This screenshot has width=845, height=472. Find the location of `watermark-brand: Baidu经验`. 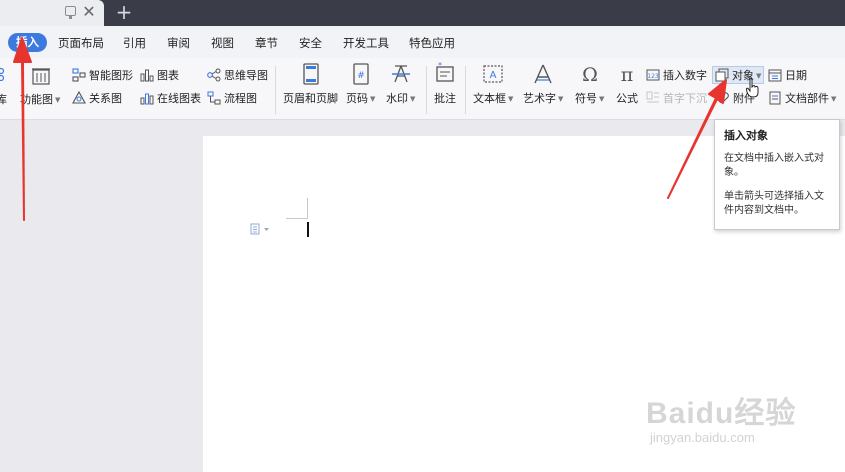

watermark-brand: Baidu经验 is located at coordinates (721, 413).